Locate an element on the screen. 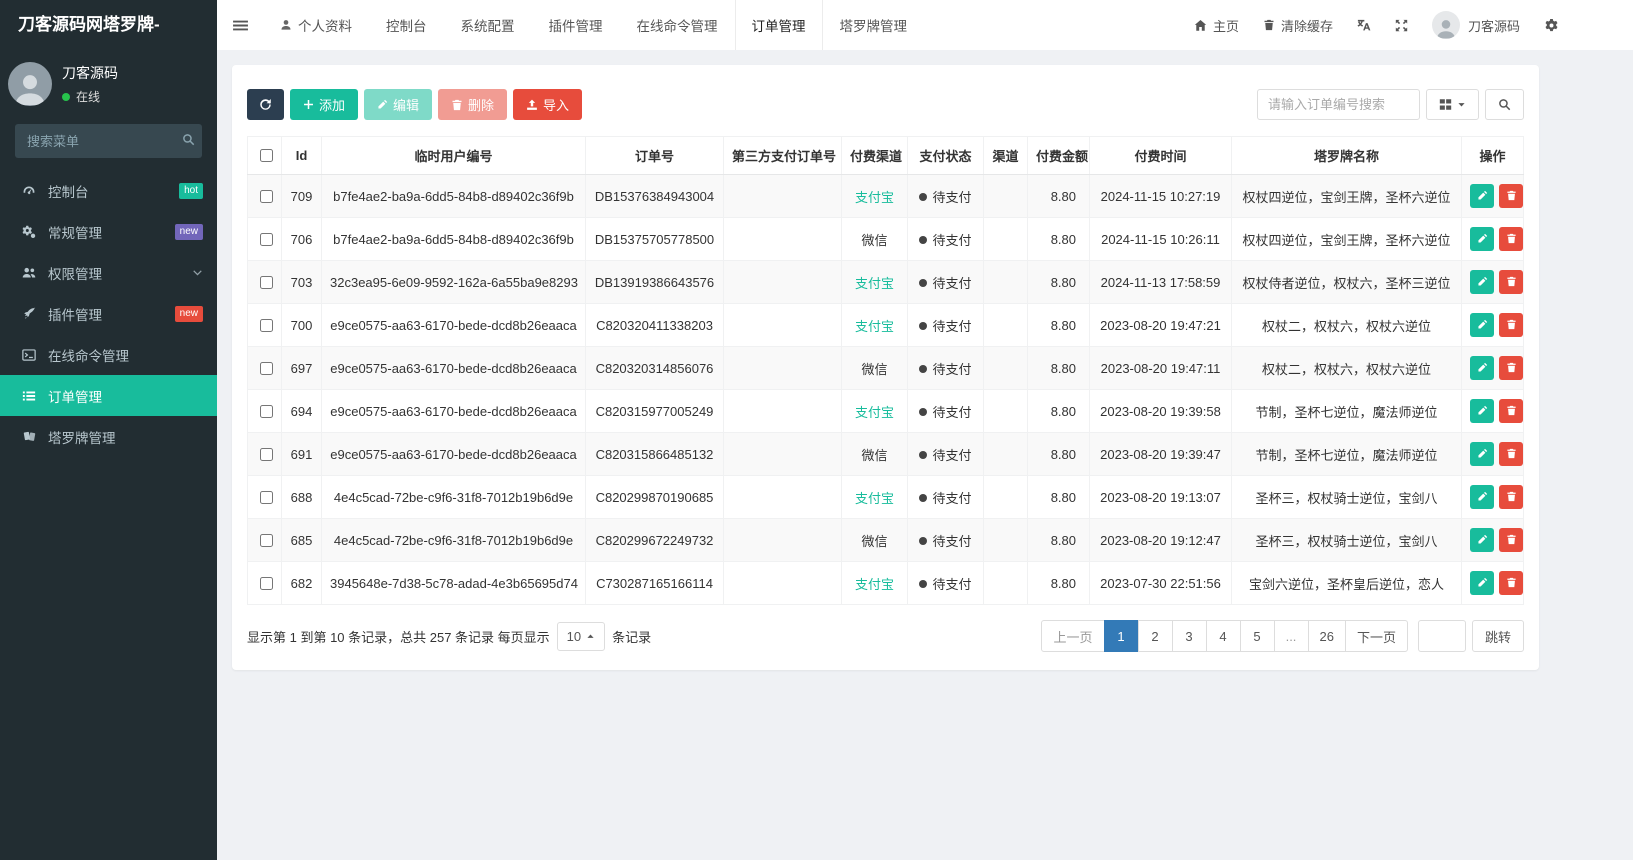 Image resolution: width=1633 pixels, height=860 pixels. tab-profile: 个人资料 is located at coordinates (316, 25).